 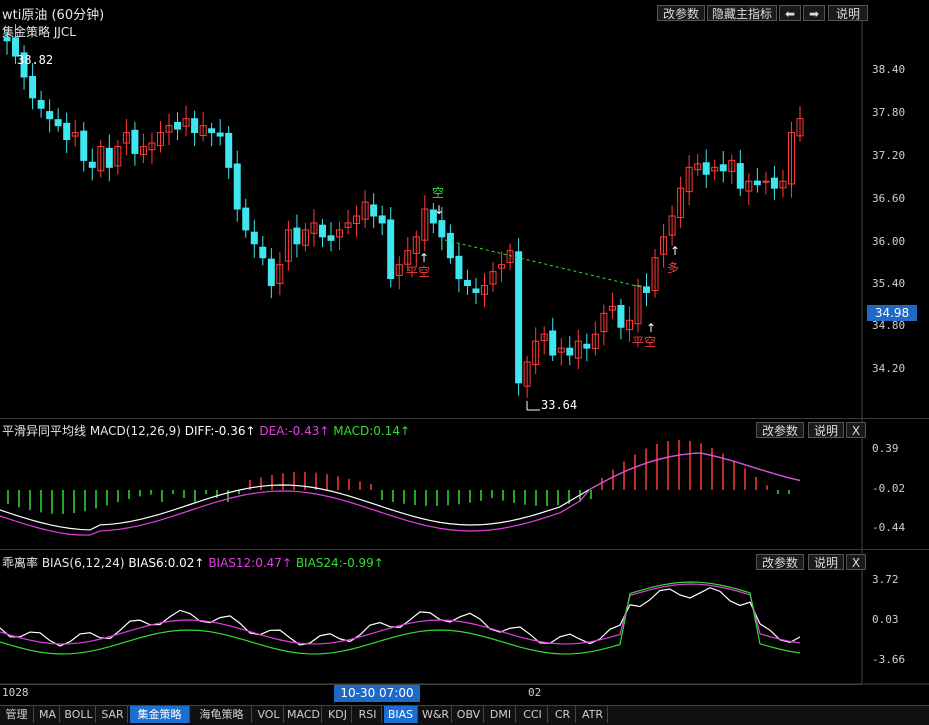 I want to click on tab-1: MA, so click(x=48, y=714).